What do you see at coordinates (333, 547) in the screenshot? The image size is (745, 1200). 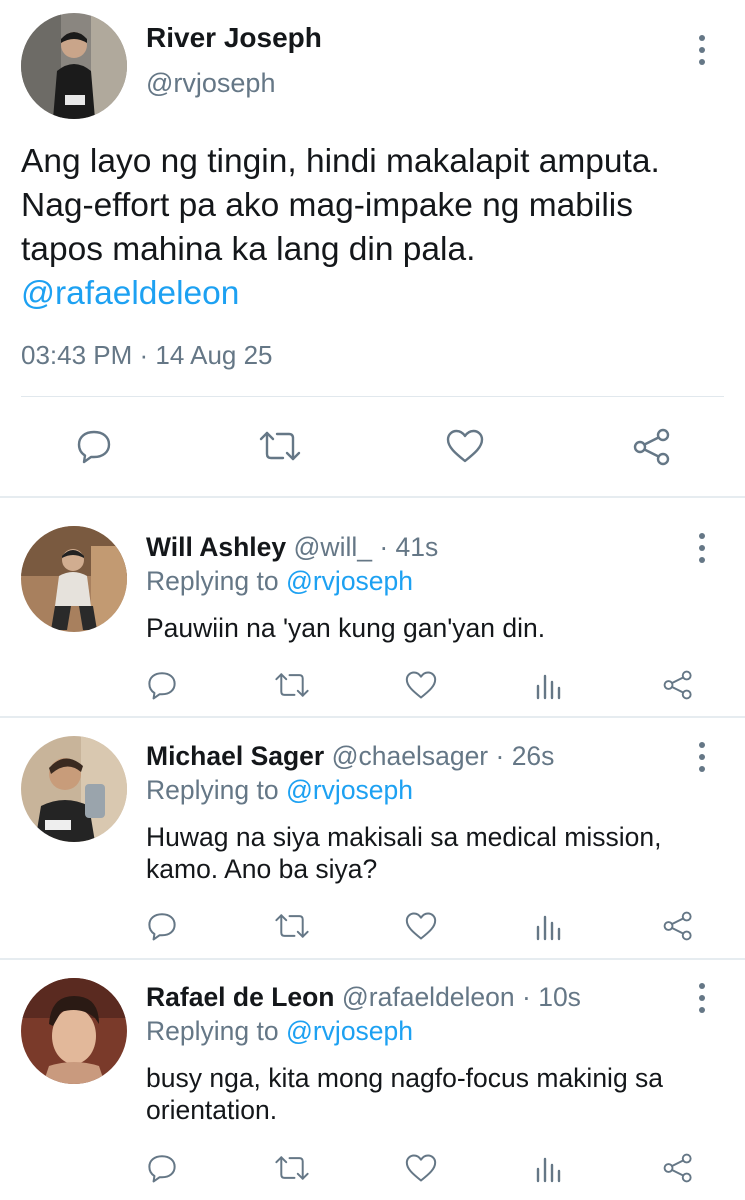 I see `author-handle: @will_` at bounding box center [333, 547].